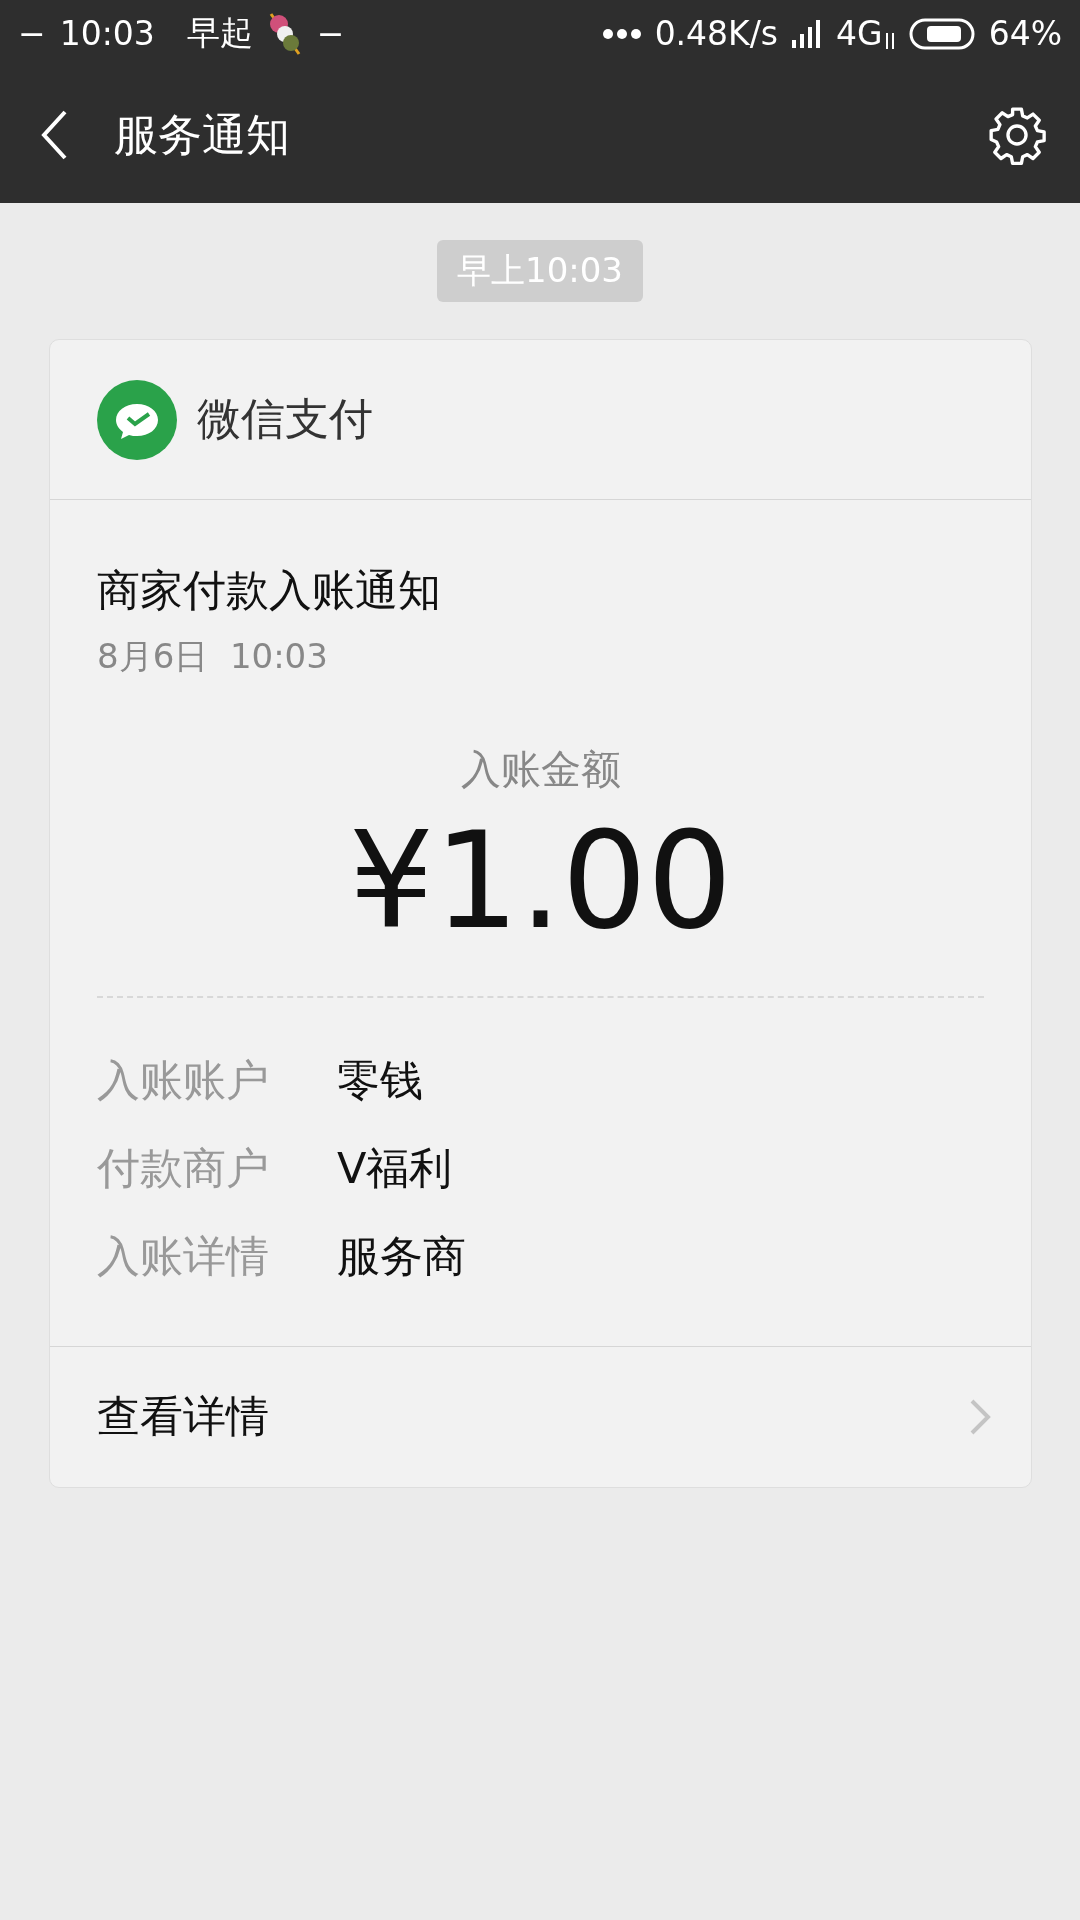 The height and width of the screenshot is (1920, 1080). What do you see at coordinates (395, 1168) in the screenshot?
I see `detail-value: V福利` at bounding box center [395, 1168].